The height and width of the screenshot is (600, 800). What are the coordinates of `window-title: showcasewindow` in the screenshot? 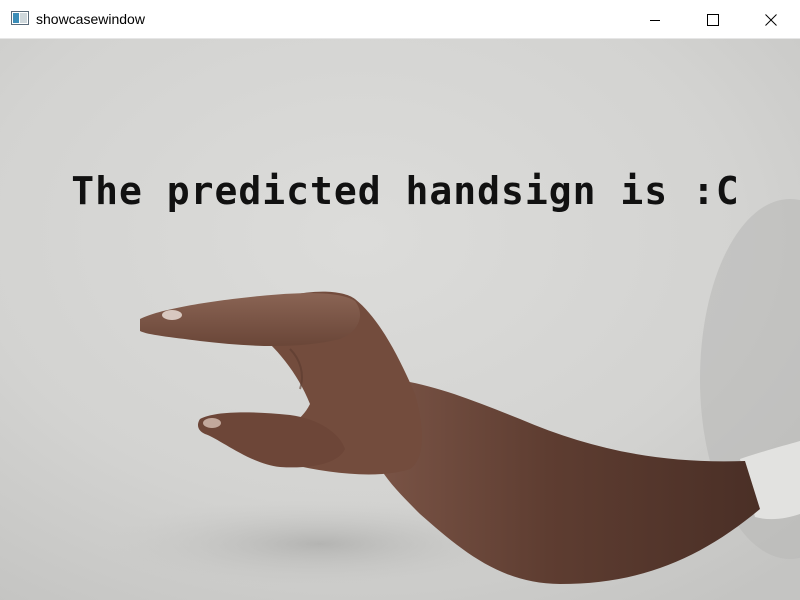 It's located at (90, 19).